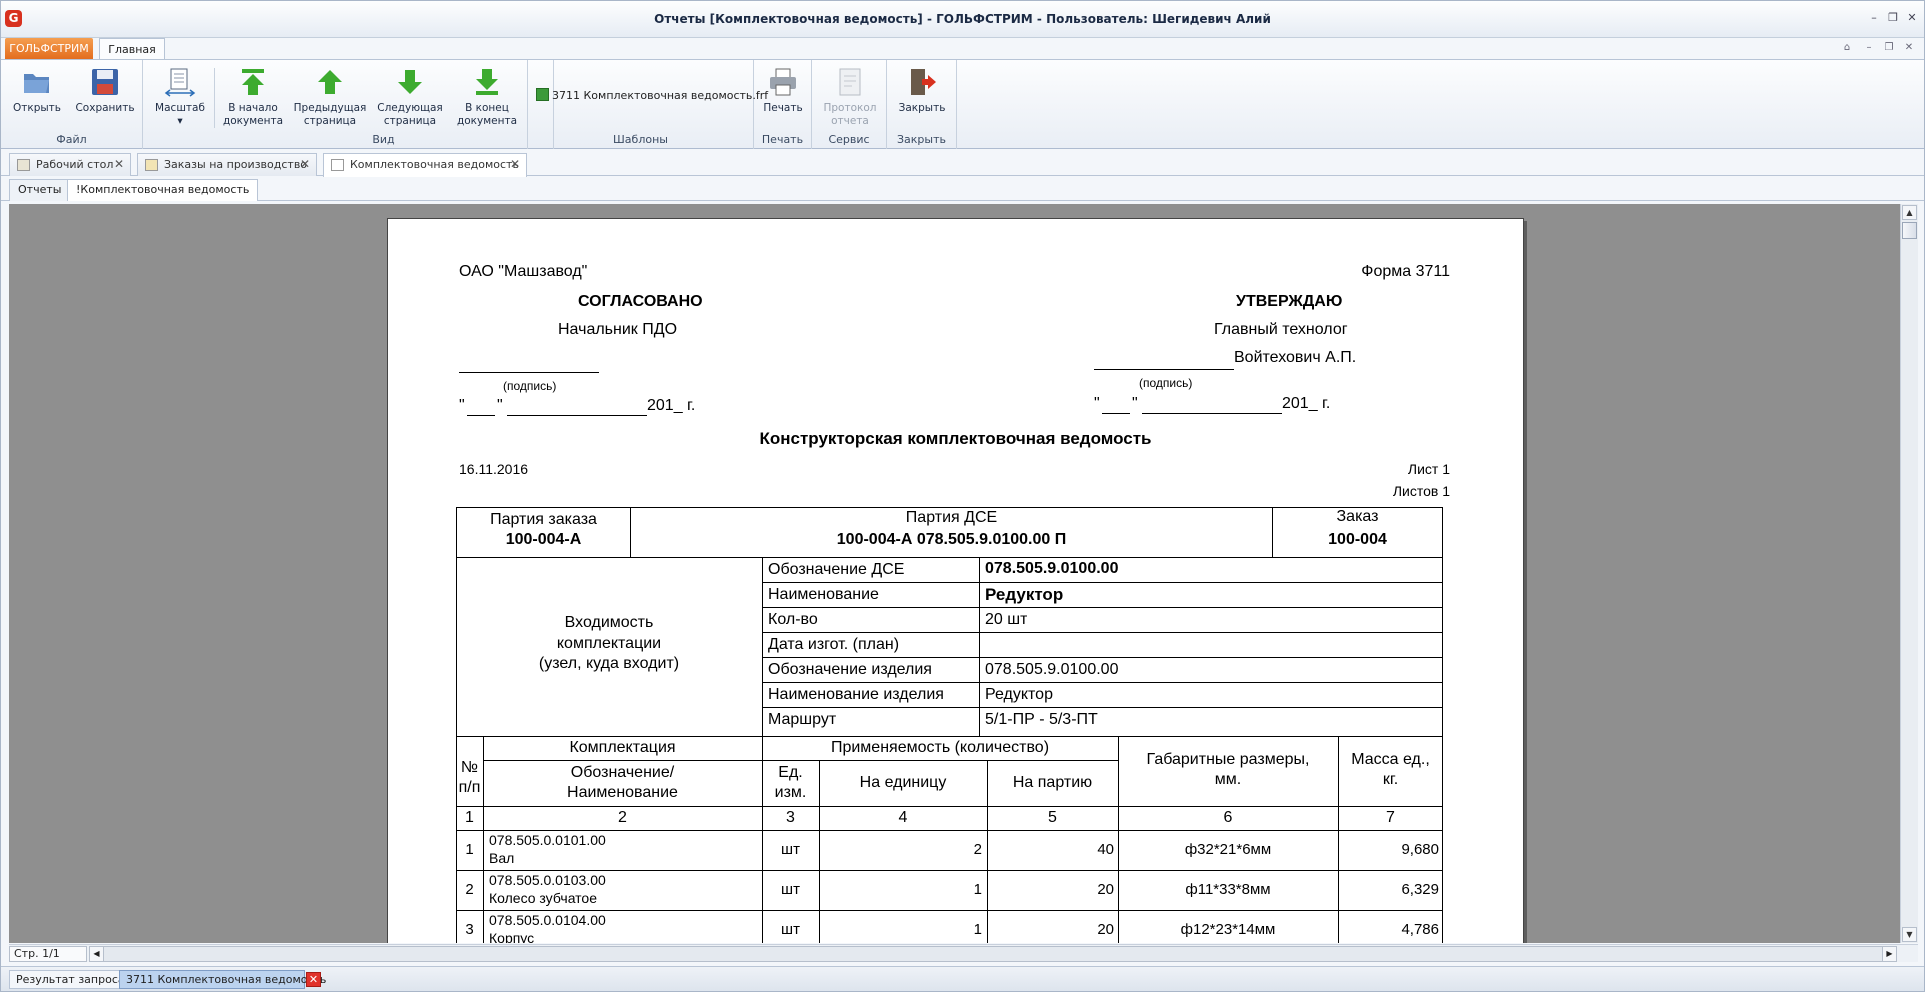 This screenshot has height=992, width=1925. Describe the element at coordinates (330, 95) in the screenshot. I see `prev-page-button: Предыдущая страница` at that location.